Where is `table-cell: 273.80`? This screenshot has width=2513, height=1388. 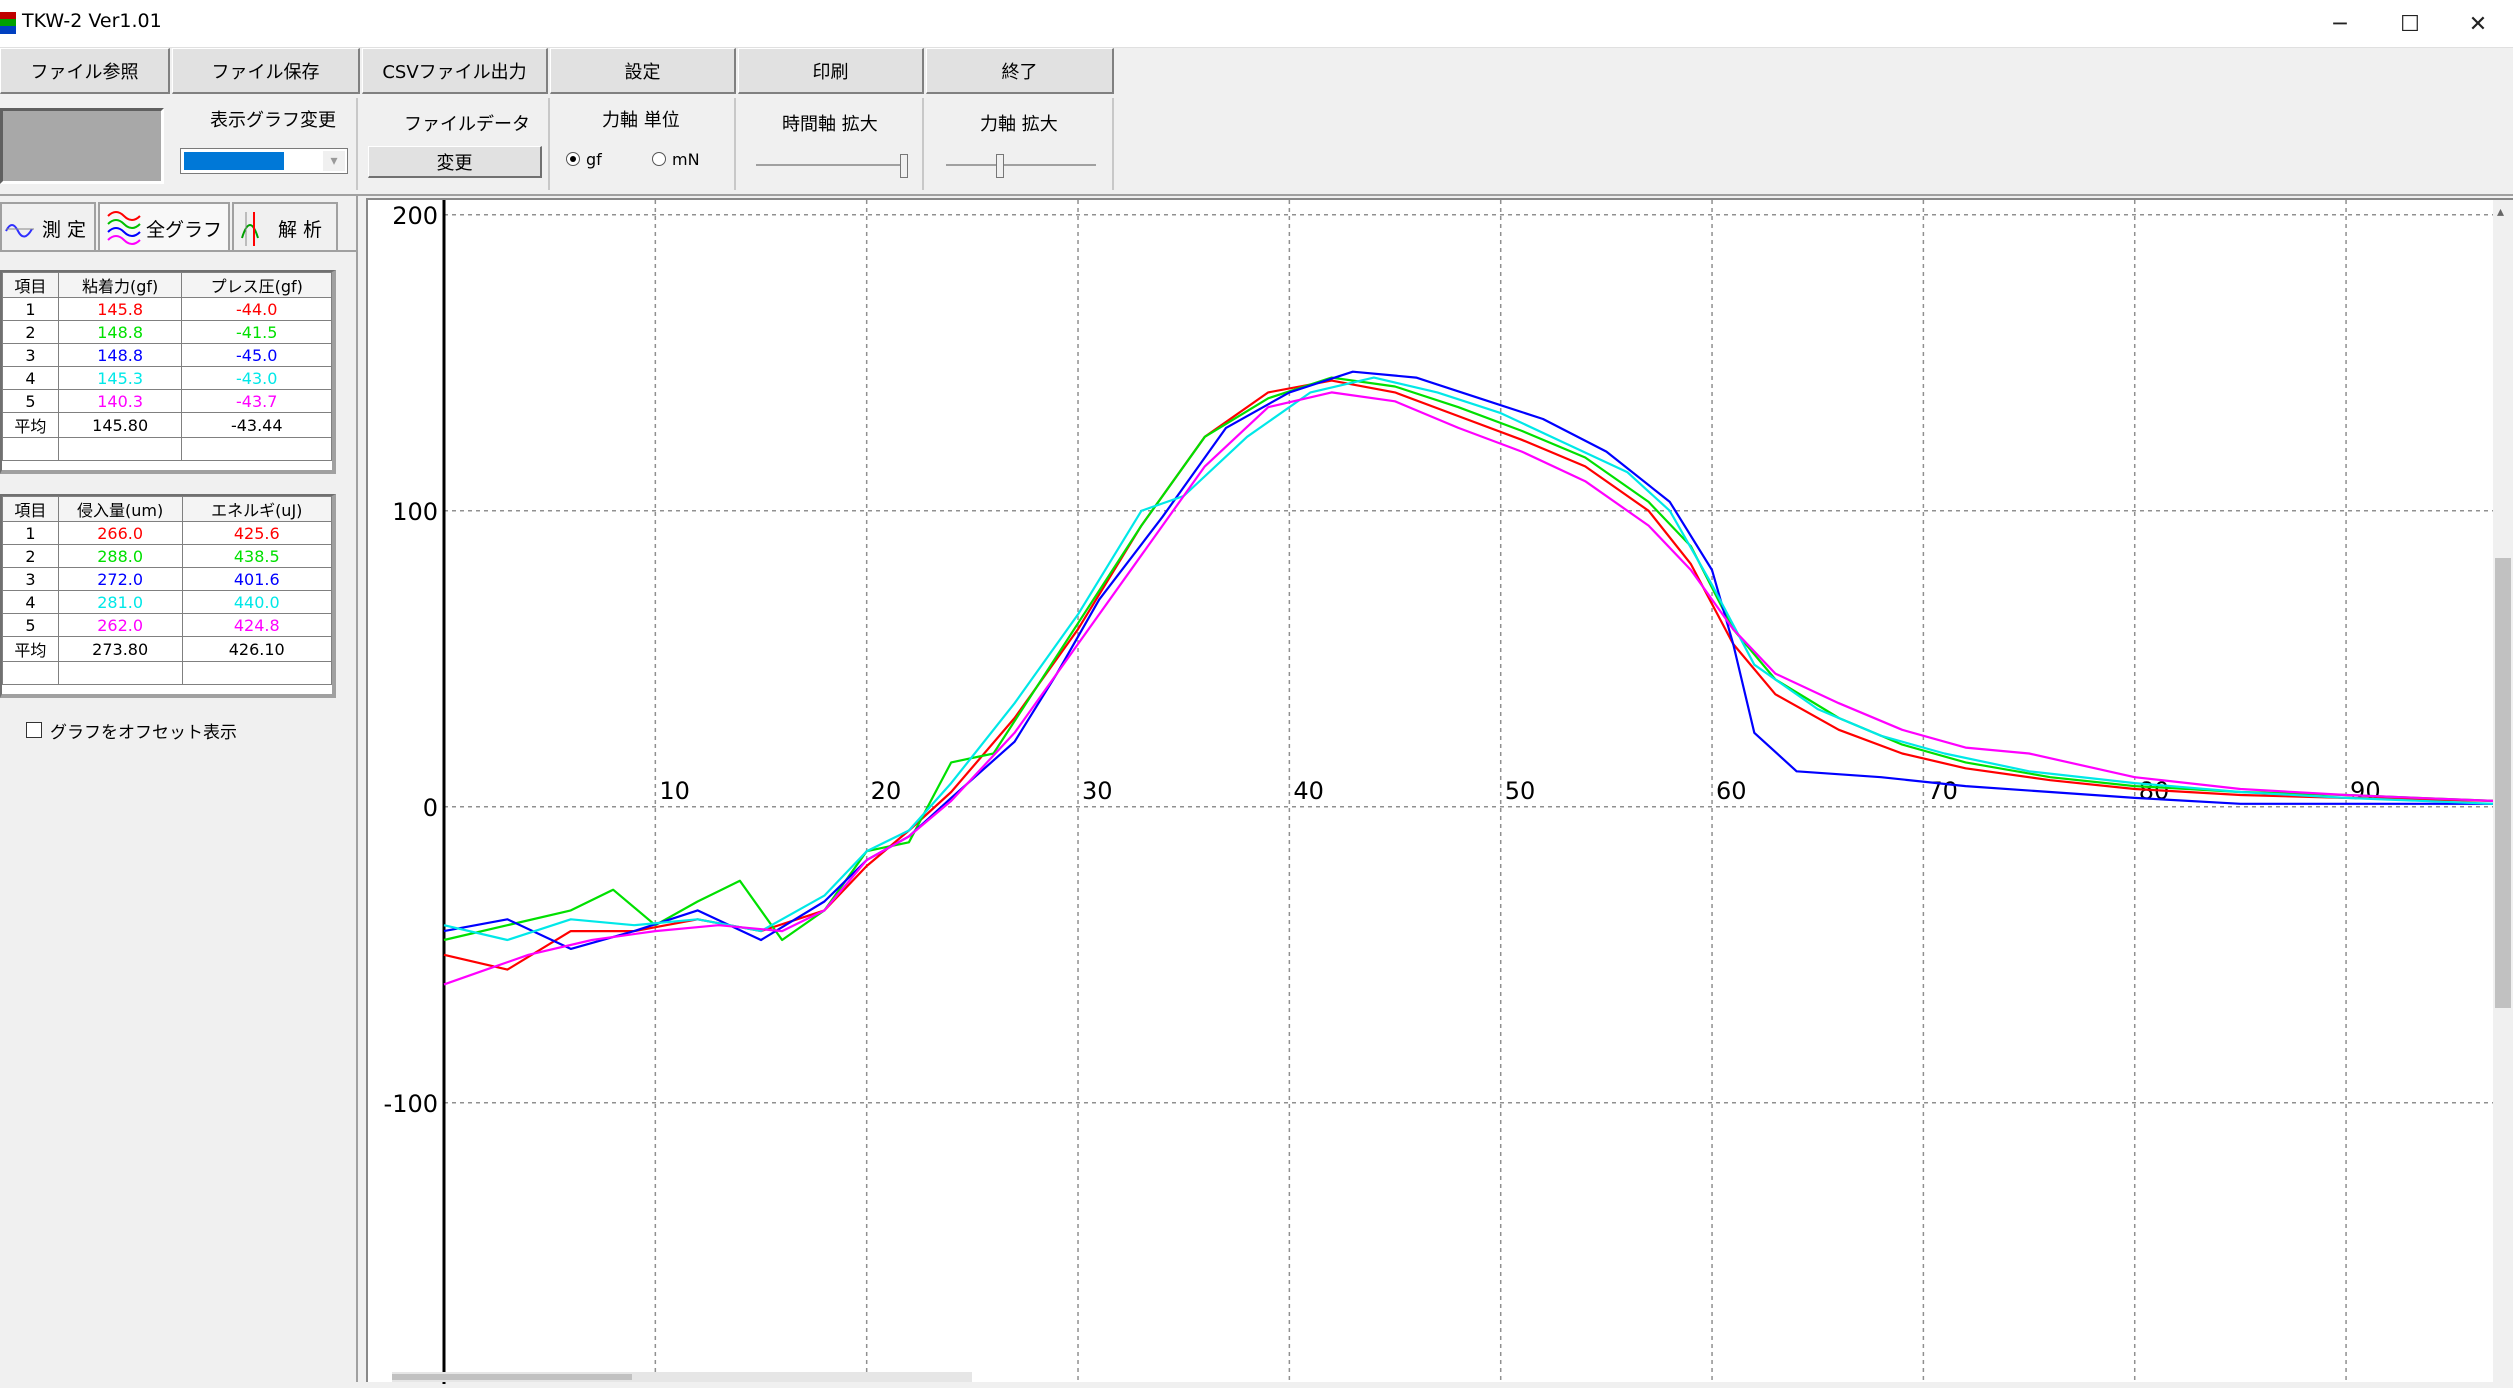 table-cell: 273.80 is located at coordinates (120, 649).